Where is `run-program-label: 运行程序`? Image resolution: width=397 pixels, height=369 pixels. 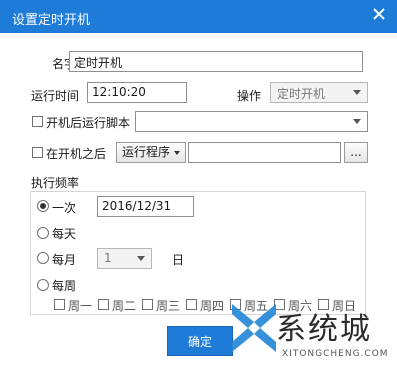 run-program-label: 运行程序 is located at coordinates (146, 152).